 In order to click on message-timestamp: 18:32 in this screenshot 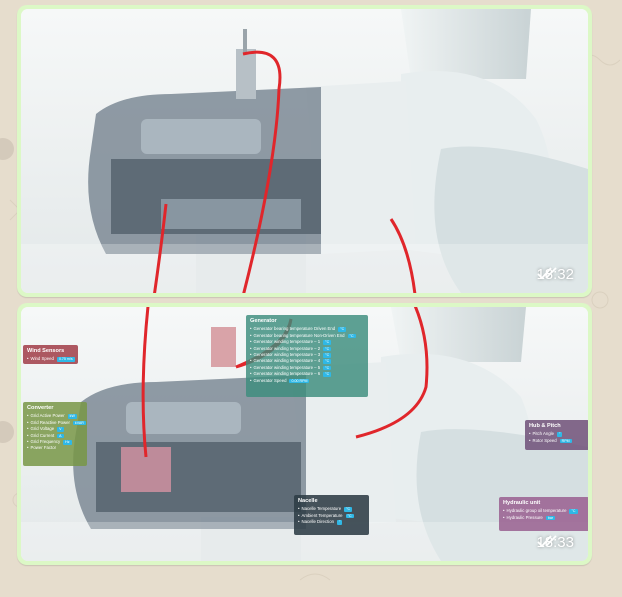, I will do `click(555, 274)`.